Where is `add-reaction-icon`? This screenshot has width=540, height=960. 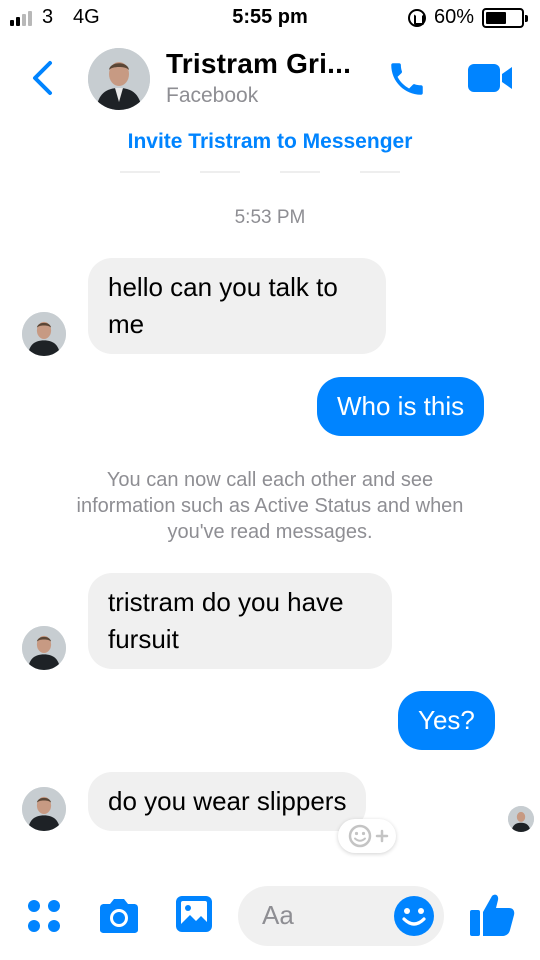
add-reaction-icon is located at coordinates (368, 836).